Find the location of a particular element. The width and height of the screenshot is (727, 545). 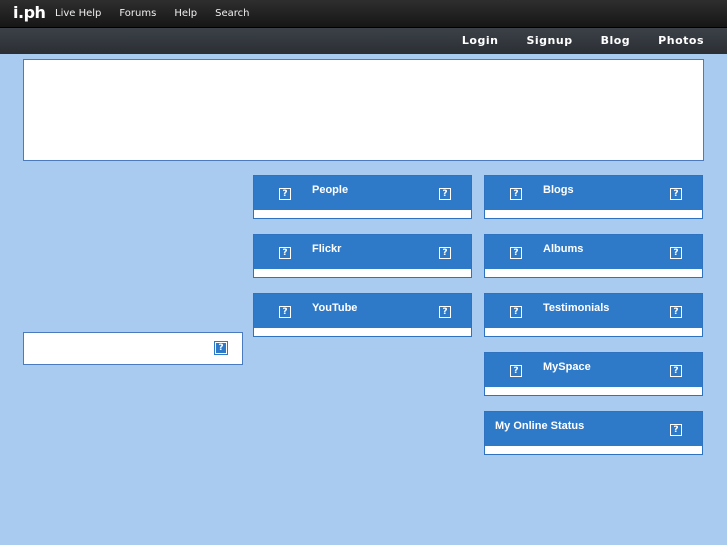

widget-title: Blogs is located at coordinates (558, 190).